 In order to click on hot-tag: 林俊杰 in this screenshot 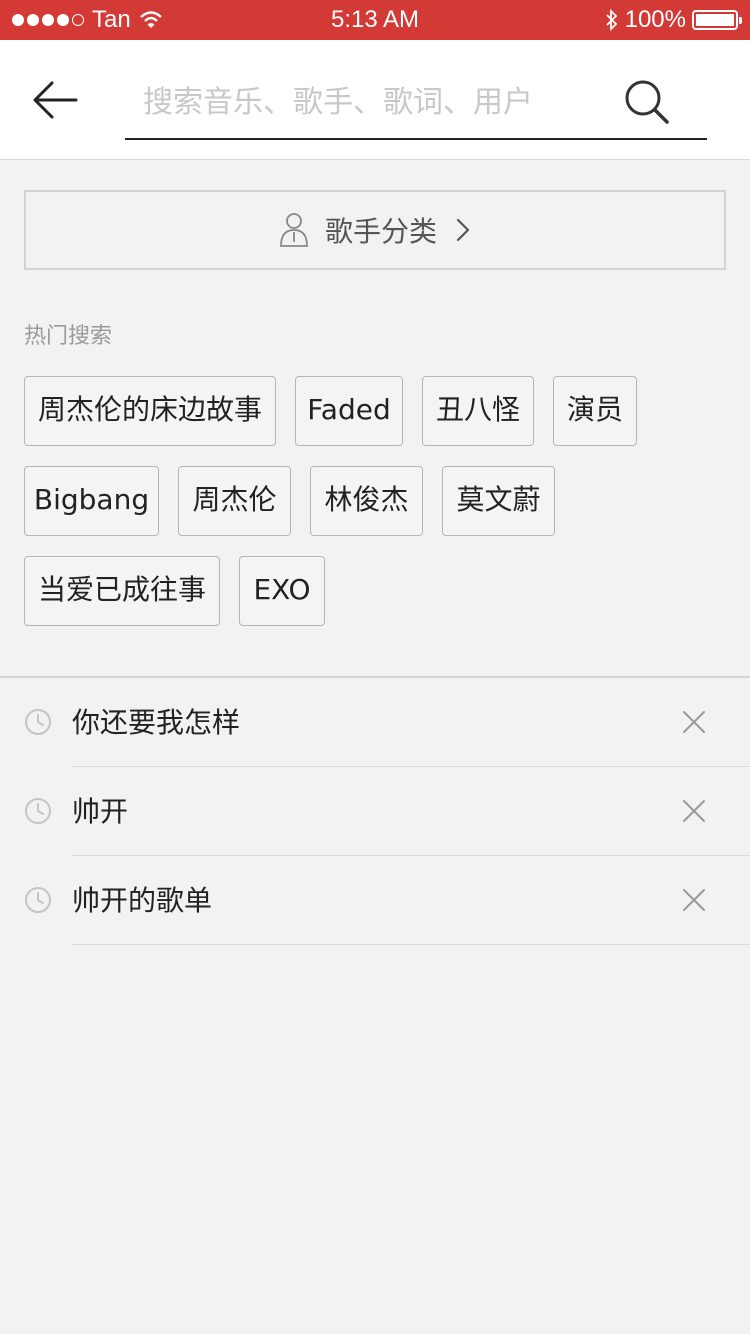, I will do `click(366, 501)`.